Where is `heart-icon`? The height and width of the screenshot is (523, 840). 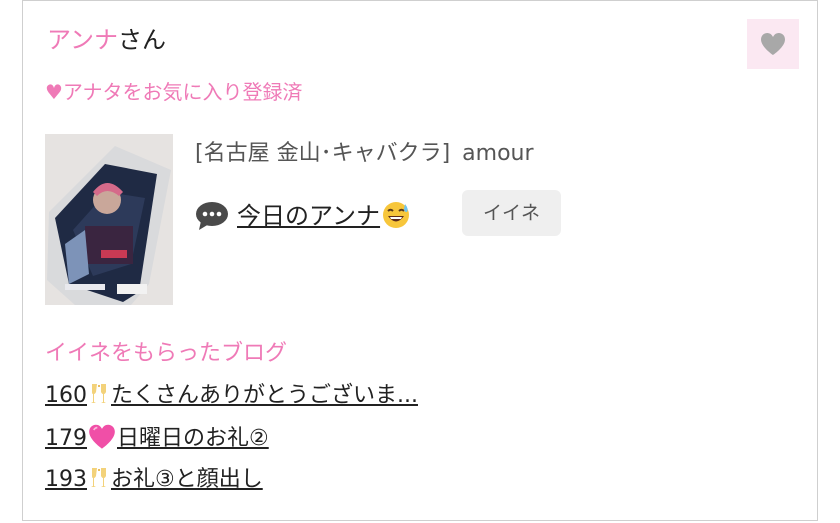
heart-icon is located at coordinates (773, 44).